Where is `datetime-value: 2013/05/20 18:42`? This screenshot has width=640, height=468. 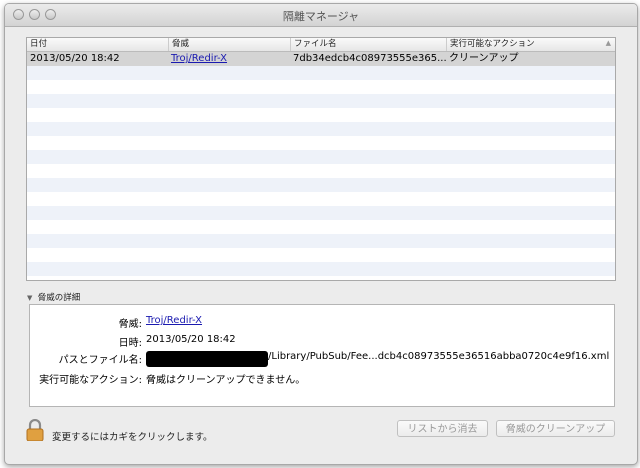
datetime-value: 2013/05/20 18:42 is located at coordinates (191, 339).